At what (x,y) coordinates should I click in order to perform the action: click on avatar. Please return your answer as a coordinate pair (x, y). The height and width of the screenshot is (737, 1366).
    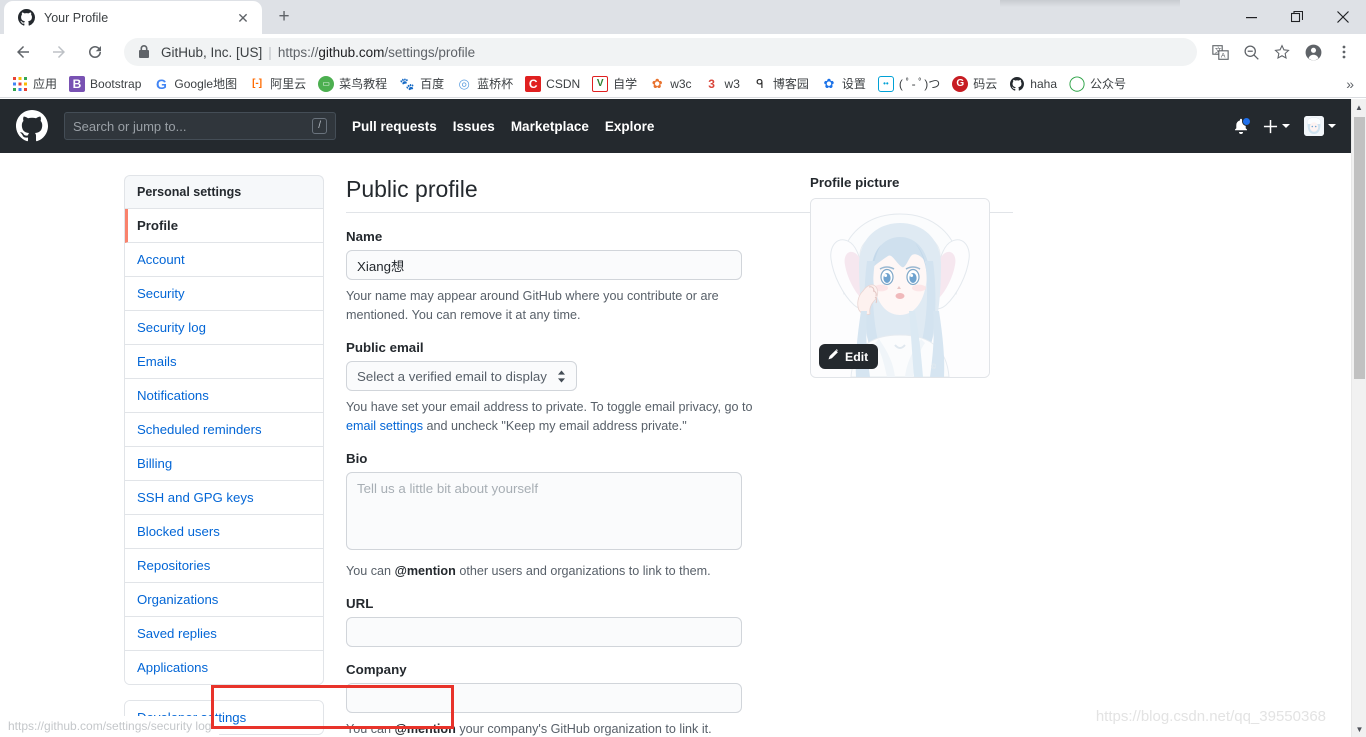
    Looking at the image, I should click on (1320, 126).